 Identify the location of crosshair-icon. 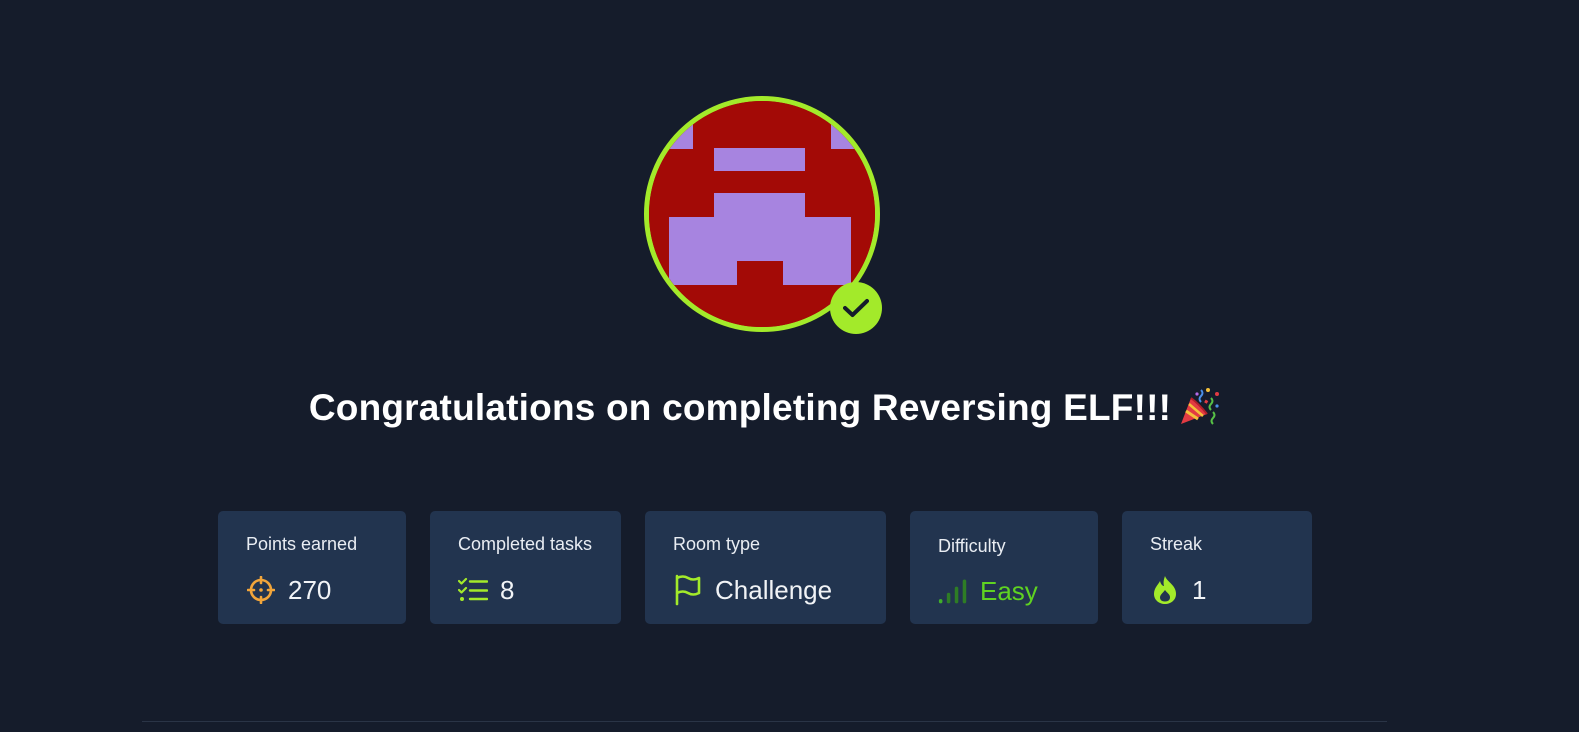
(261, 590).